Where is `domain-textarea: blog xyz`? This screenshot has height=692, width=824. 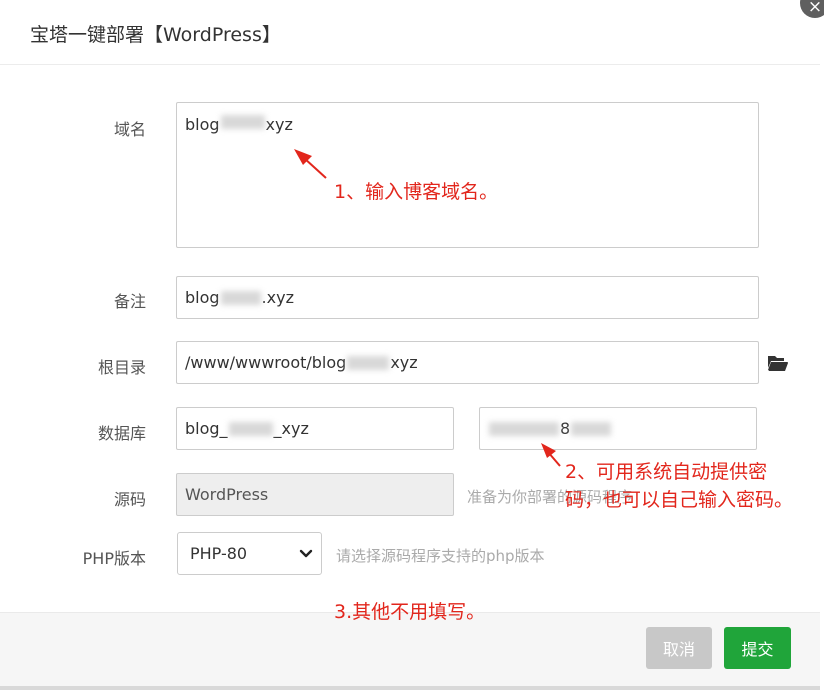
domain-textarea: blog xyz is located at coordinates (467, 175).